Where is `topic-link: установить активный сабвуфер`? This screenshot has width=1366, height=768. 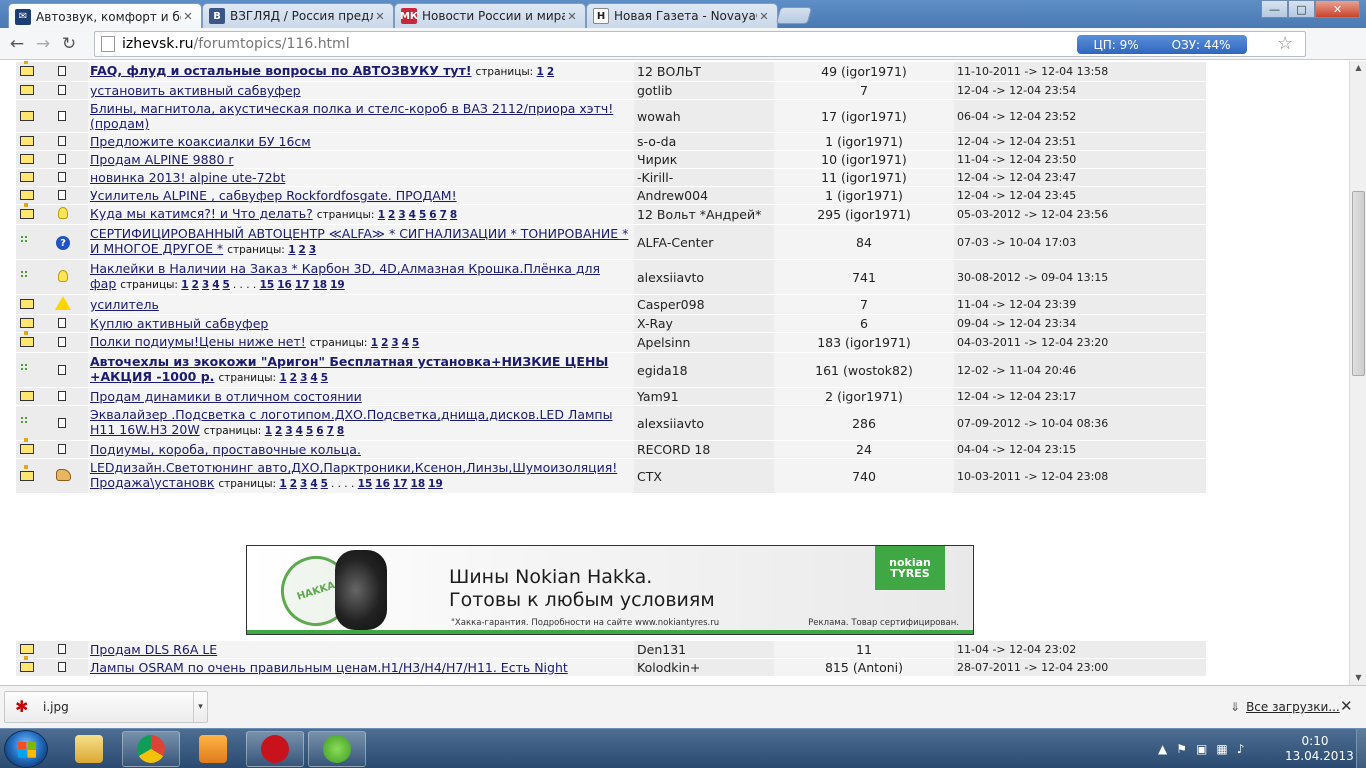
topic-link: установить активный сабвуфер is located at coordinates (195, 90).